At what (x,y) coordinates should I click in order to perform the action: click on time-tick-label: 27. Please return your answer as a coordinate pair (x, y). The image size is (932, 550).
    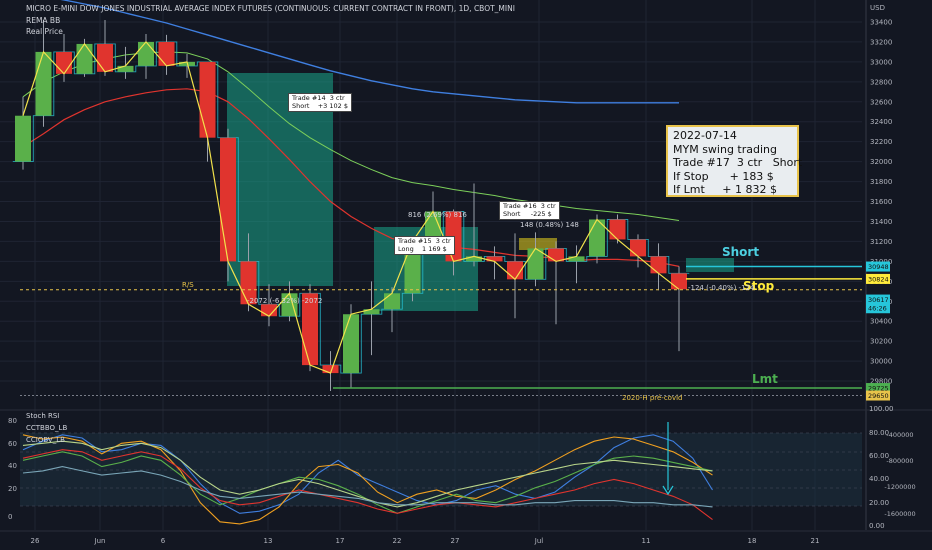
    Looking at the image, I should click on (455, 541).